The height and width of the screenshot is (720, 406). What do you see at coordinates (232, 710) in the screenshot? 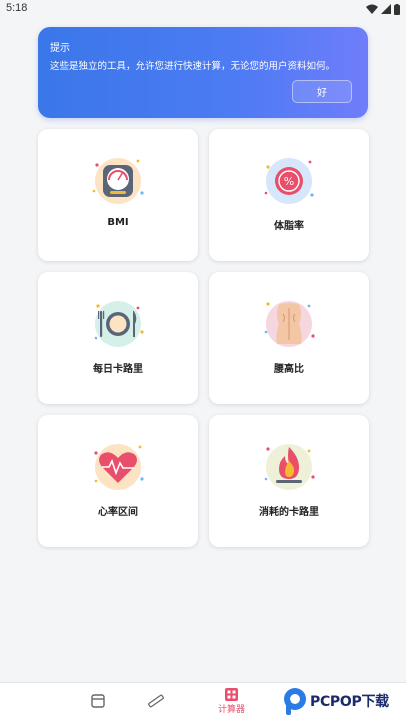
I see `nav-label-calculator: 计算器` at bounding box center [232, 710].